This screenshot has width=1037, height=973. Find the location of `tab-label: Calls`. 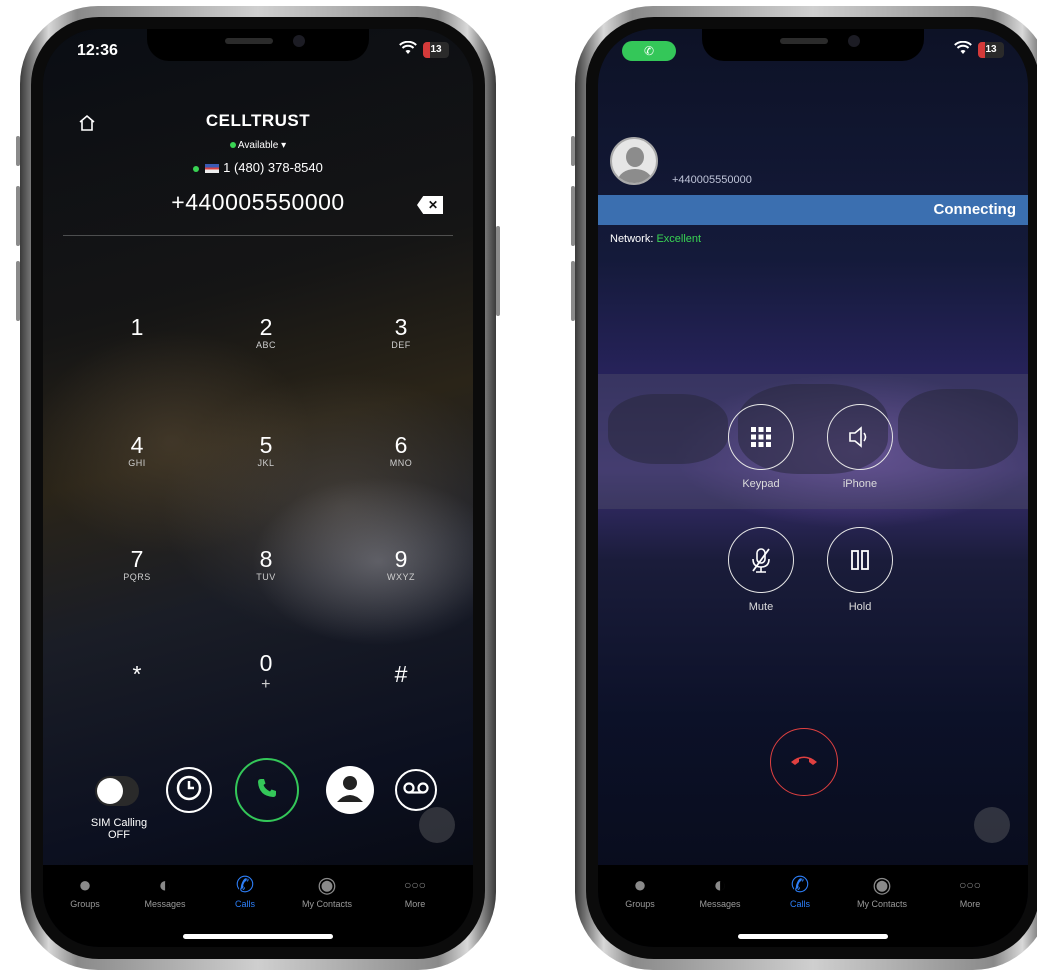

tab-label: Calls is located at coordinates (799, 904).